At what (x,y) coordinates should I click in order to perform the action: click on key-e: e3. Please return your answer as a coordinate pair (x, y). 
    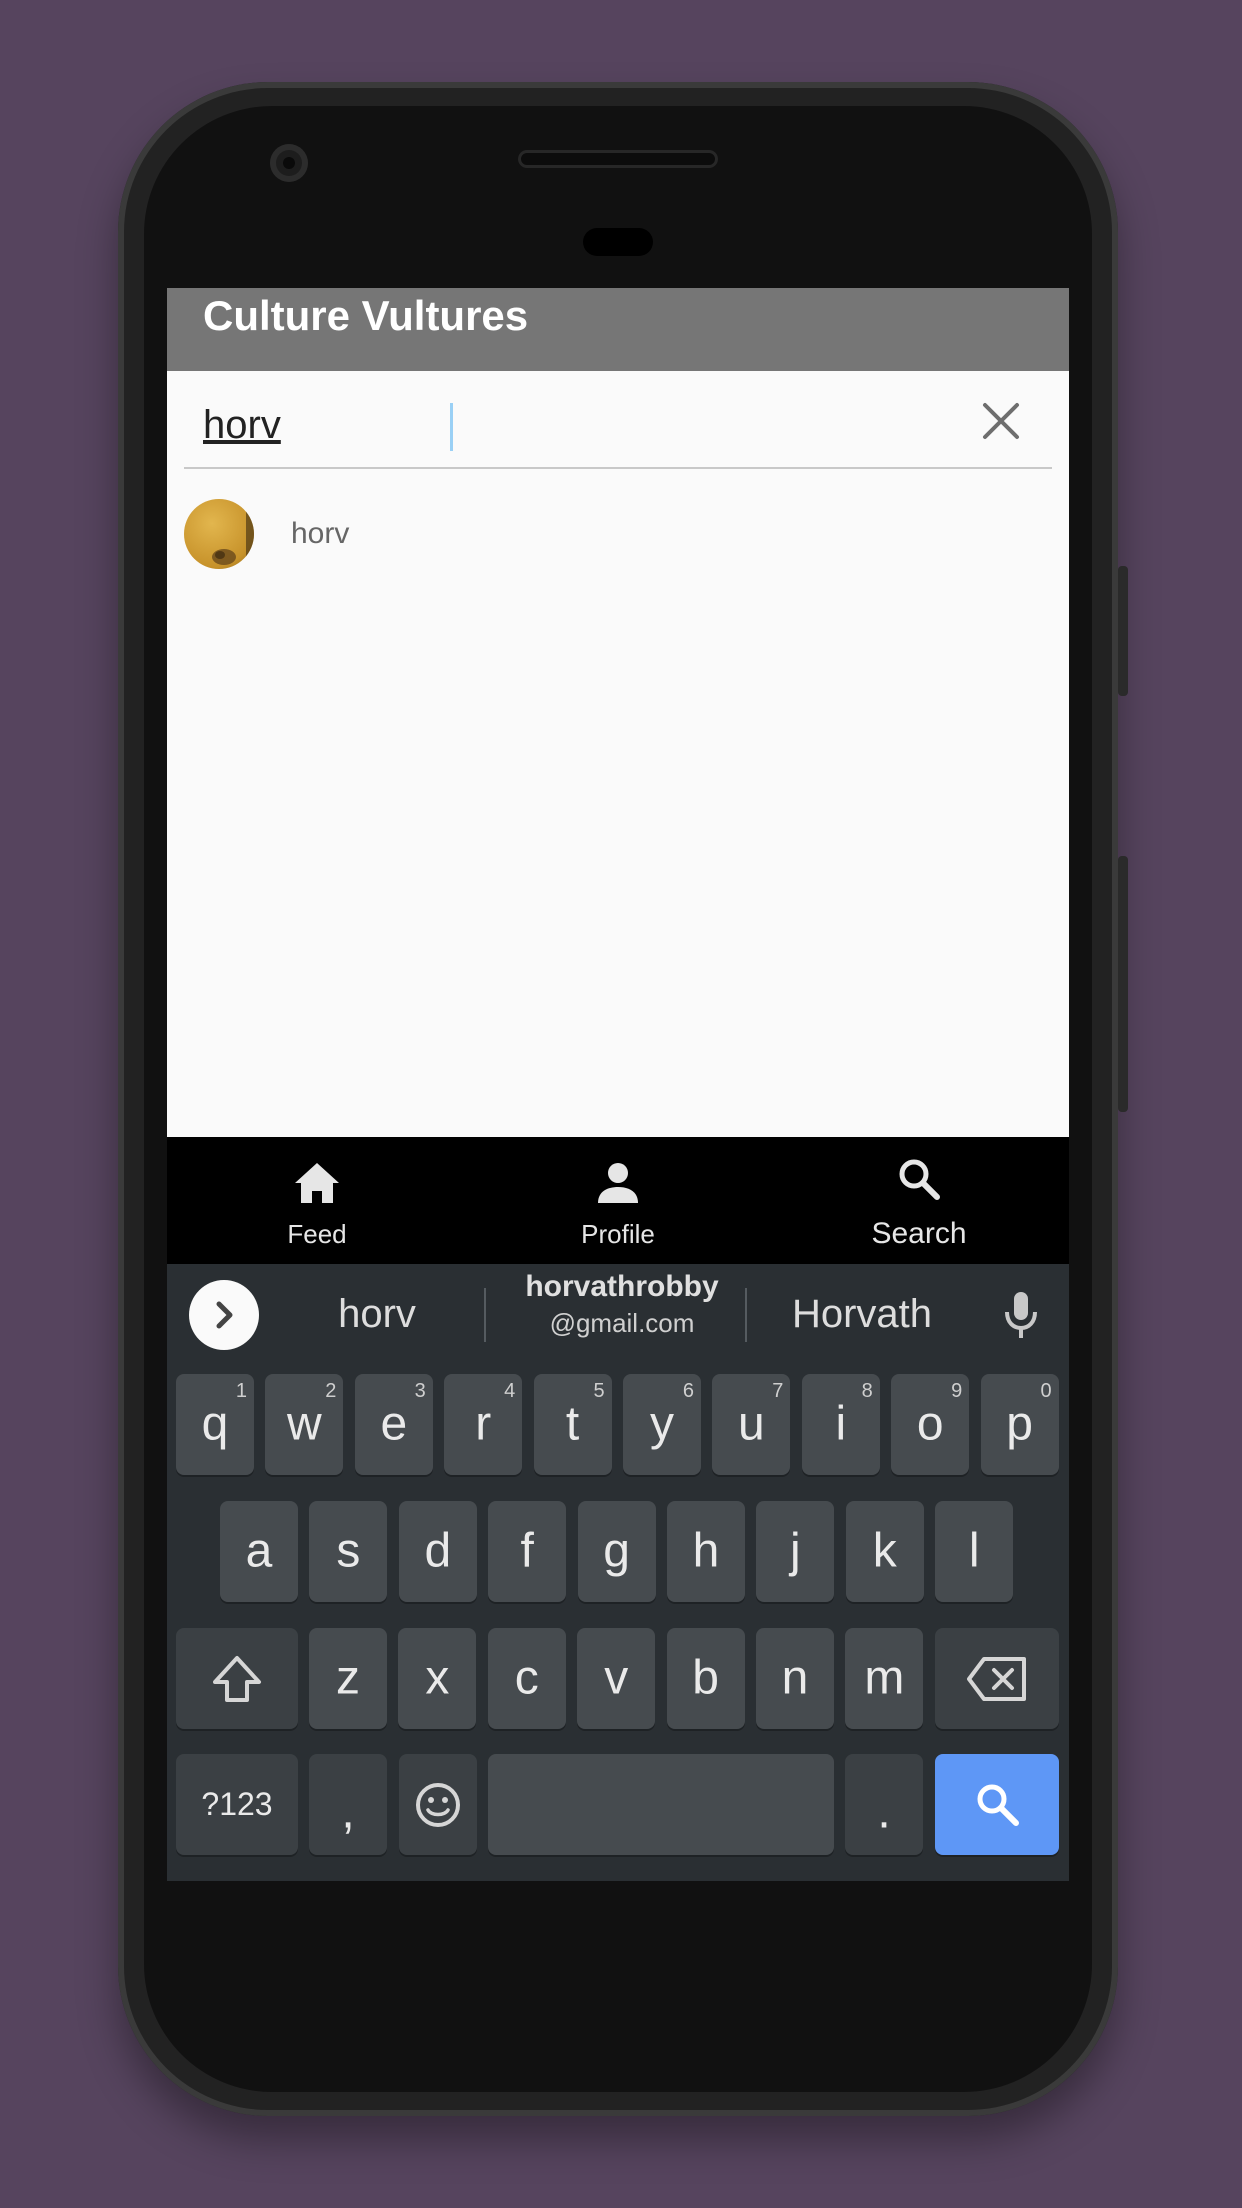
    Looking at the image, I should click on (393, 1424).